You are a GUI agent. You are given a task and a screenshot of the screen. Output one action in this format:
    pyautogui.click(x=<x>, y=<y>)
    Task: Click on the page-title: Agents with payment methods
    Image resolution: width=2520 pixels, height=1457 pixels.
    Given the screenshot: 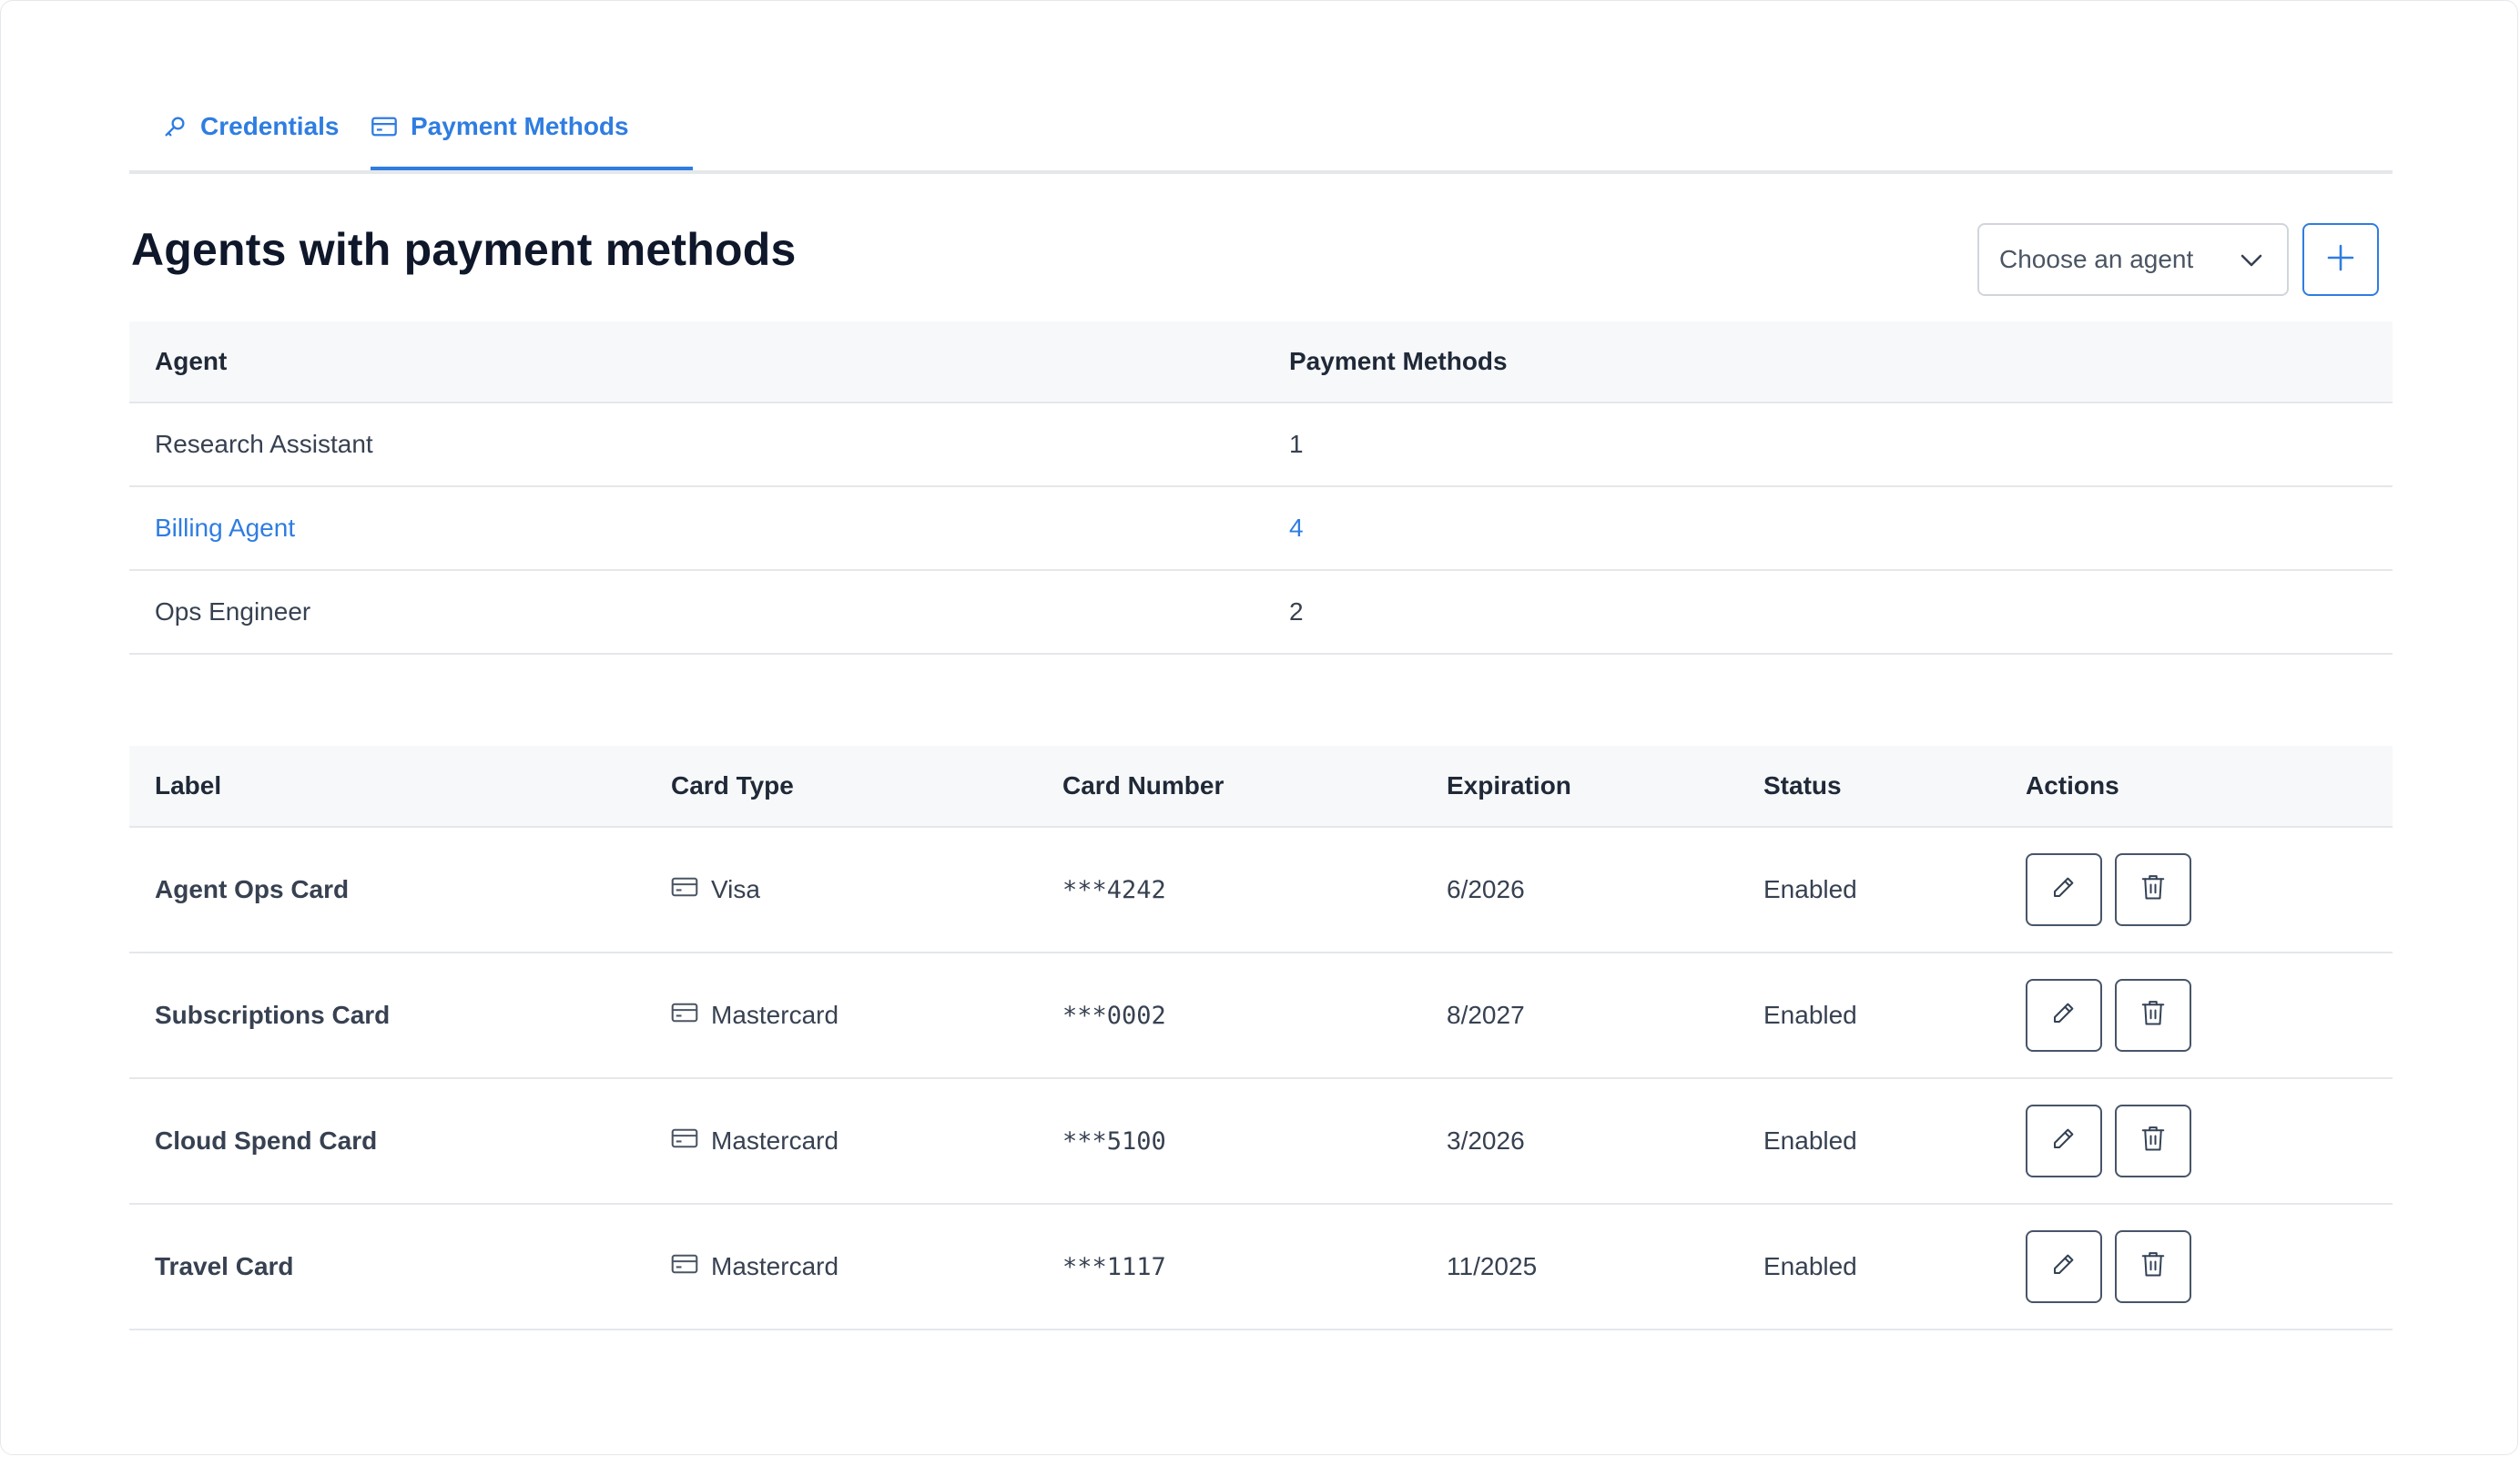 What is the action you would take?
    pyautogui.click(x=464, y=249)
    